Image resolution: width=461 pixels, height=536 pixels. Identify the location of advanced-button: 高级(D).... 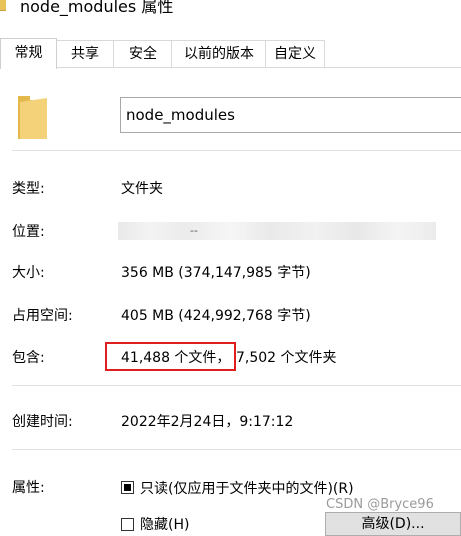
(393, 524).